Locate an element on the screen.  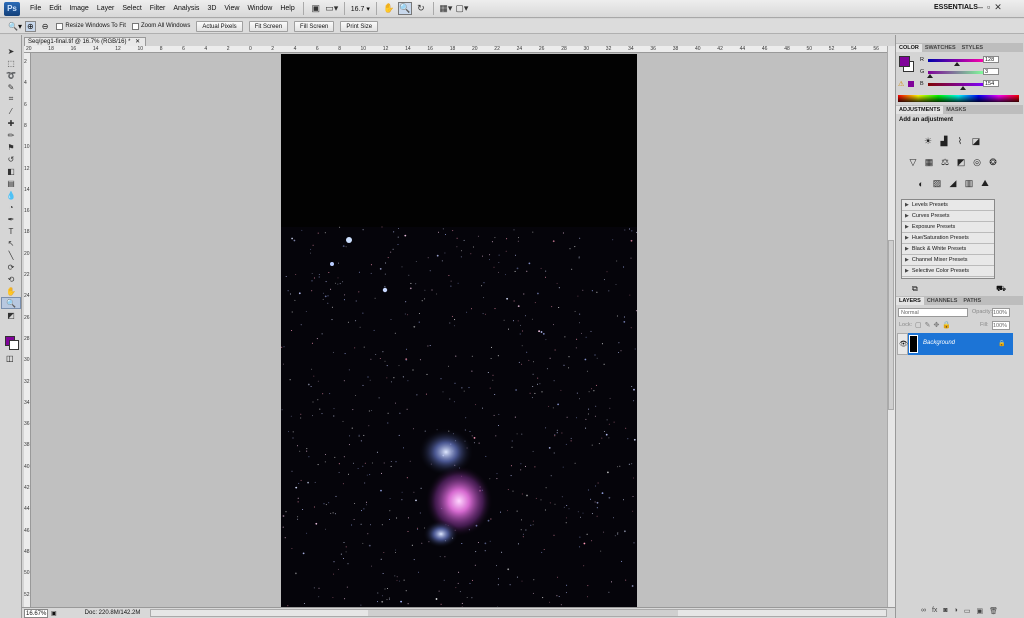
black-white-icon: ◩ is located at coordinates (961, 162).